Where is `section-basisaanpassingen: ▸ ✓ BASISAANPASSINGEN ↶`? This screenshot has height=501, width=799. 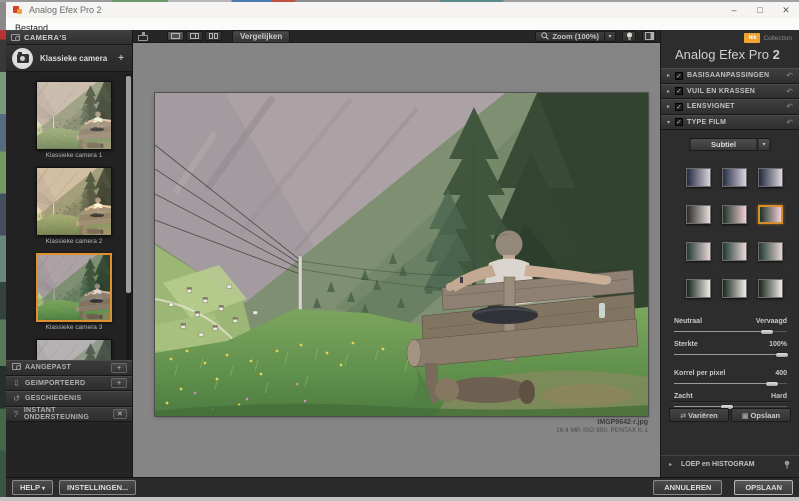
section-basisaanpassingen: ▸ ✓ BASISAANPASSINGEN ↶ is located at coordinates (730, 76).